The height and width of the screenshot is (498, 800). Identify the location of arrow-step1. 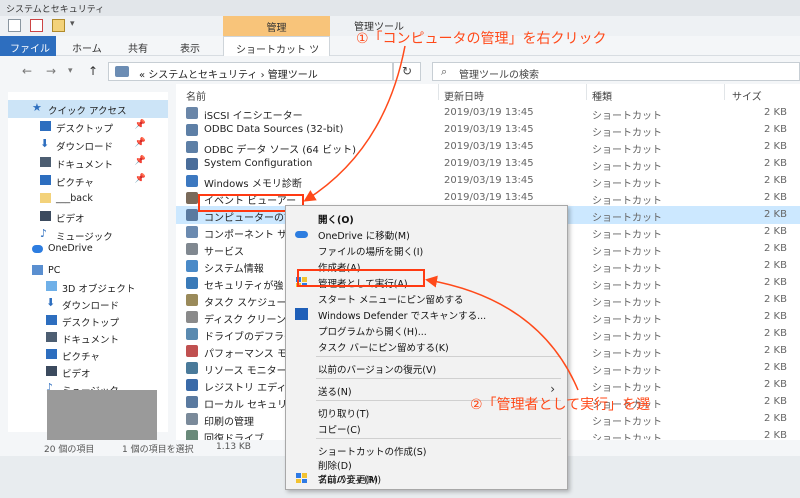
(354, 123).